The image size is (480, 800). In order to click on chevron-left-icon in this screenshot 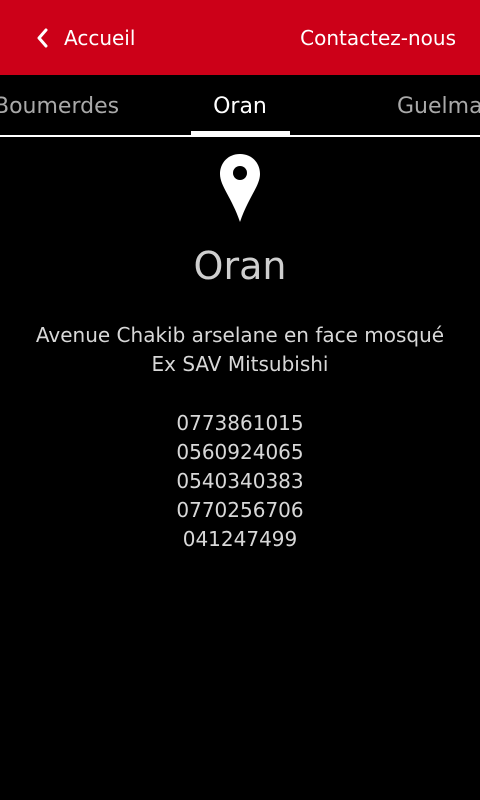, I will do `click(42, 38)`.